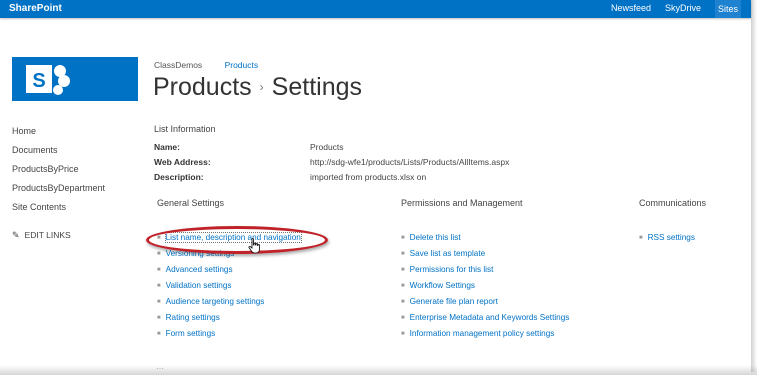 The width and height of the screenshot is (765, 379). Describe the element at coordinates (16, 235) in the screenshot. I see `pencil-icon: ✎` at that location.